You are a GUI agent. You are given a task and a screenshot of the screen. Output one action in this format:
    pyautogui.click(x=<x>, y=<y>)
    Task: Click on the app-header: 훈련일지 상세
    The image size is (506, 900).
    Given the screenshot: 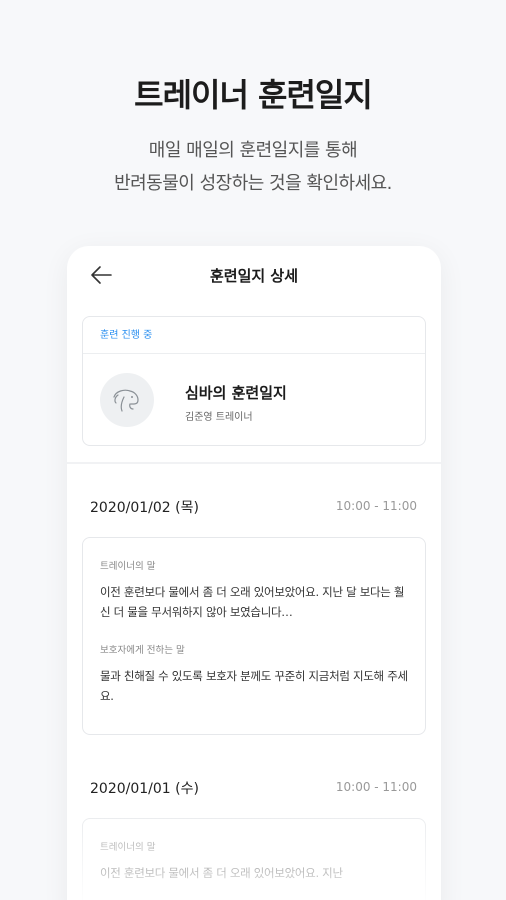 What is the action you would take?
    pyautogui.click(x=254, y=275)
    